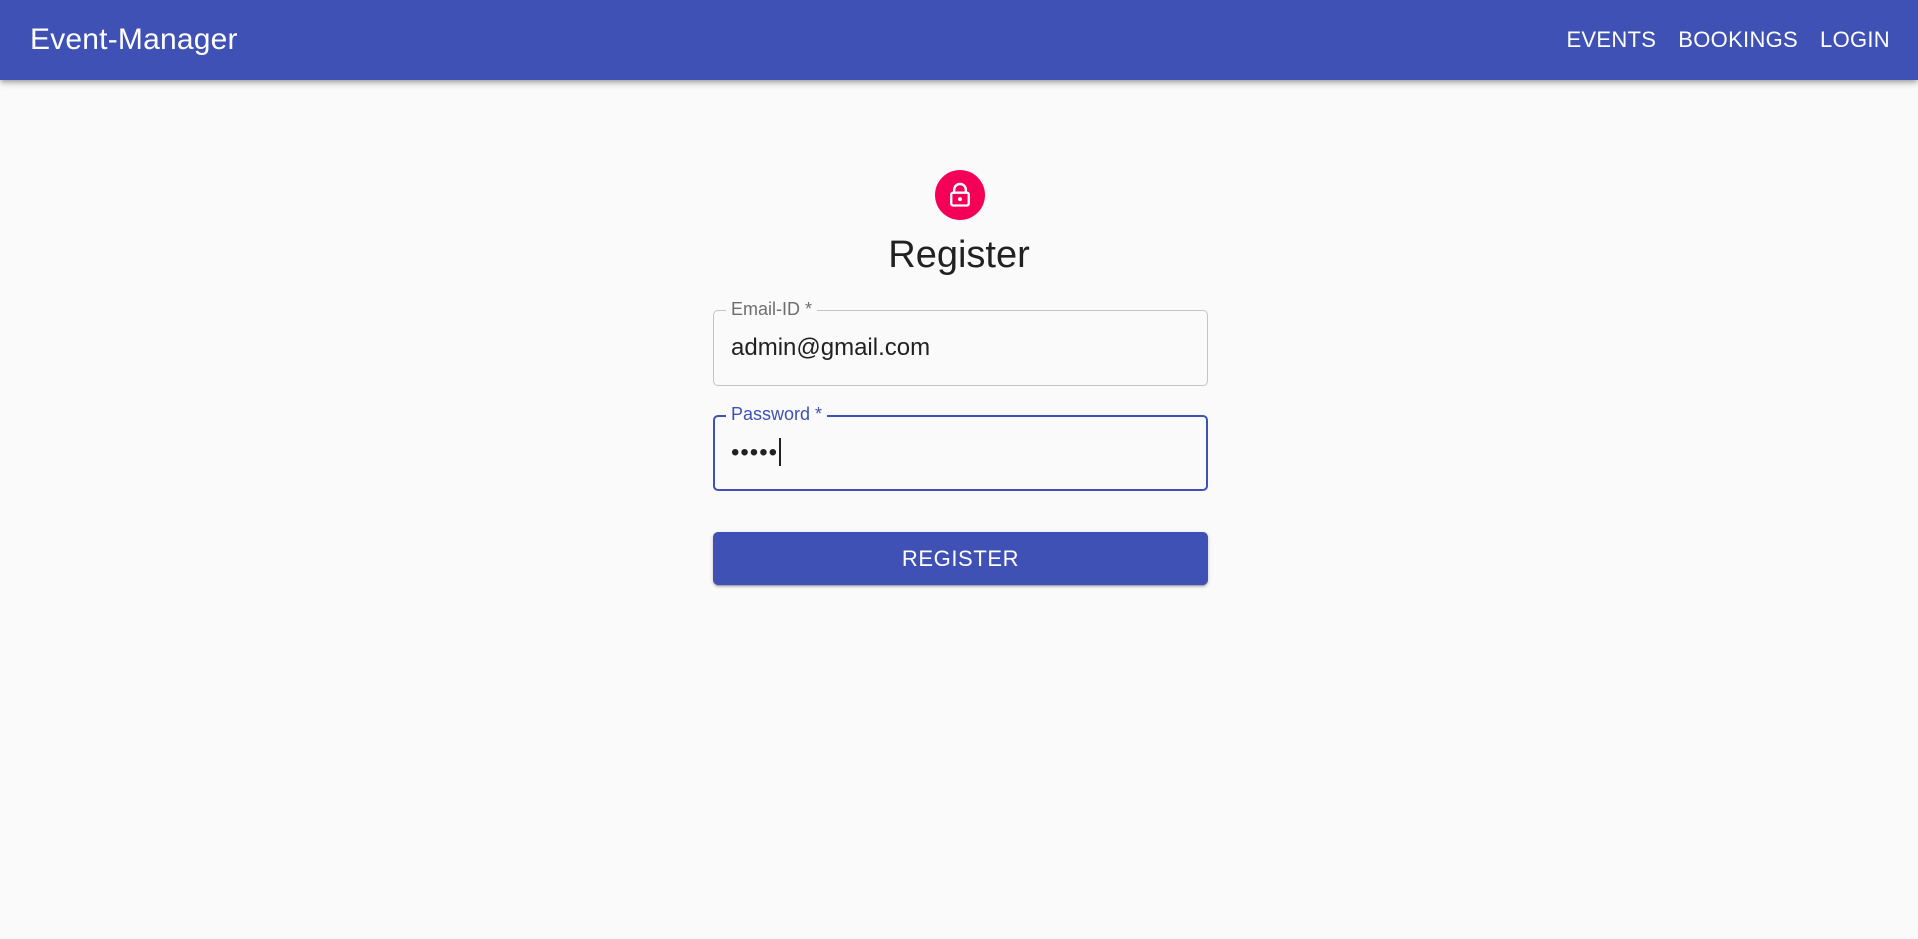 Image resolution: width=1918 pixels, height=939 pixels. Describe the element at coordinates (960, 447) in the screenshot. I see `password-field: Password * •••••` at that location.